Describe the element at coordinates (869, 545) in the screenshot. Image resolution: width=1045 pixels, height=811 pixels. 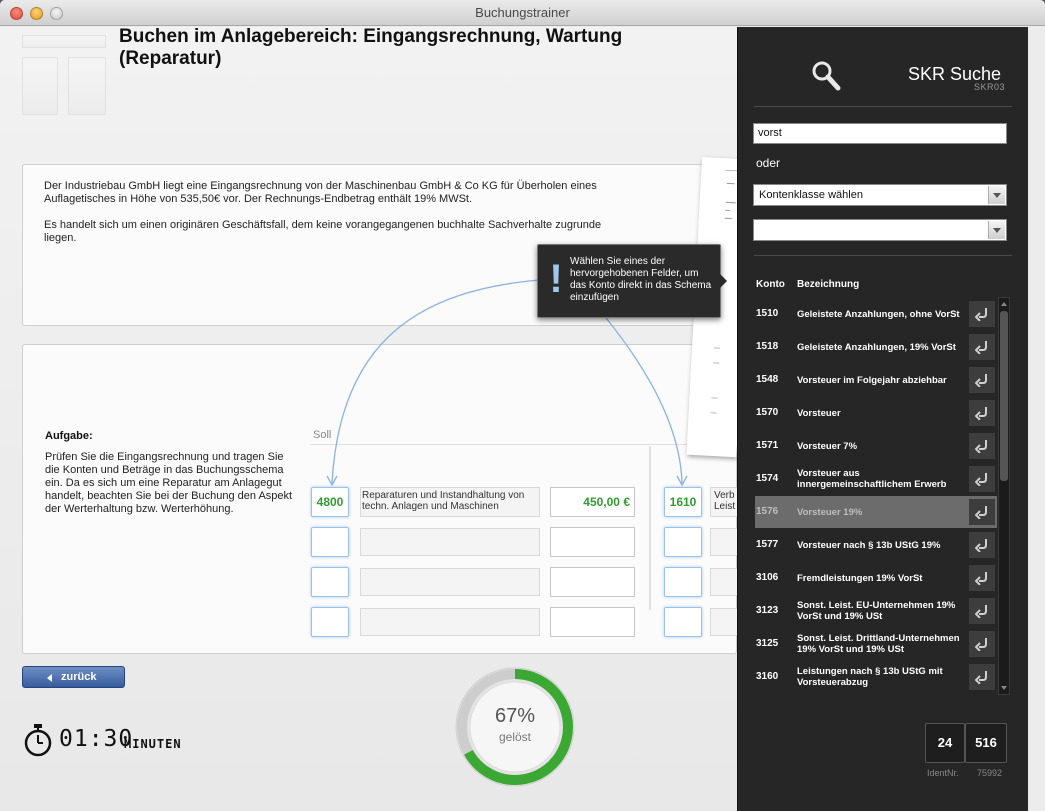
I see `account-name: Vorsteuer nach § 13b UStG 19%` at that location.